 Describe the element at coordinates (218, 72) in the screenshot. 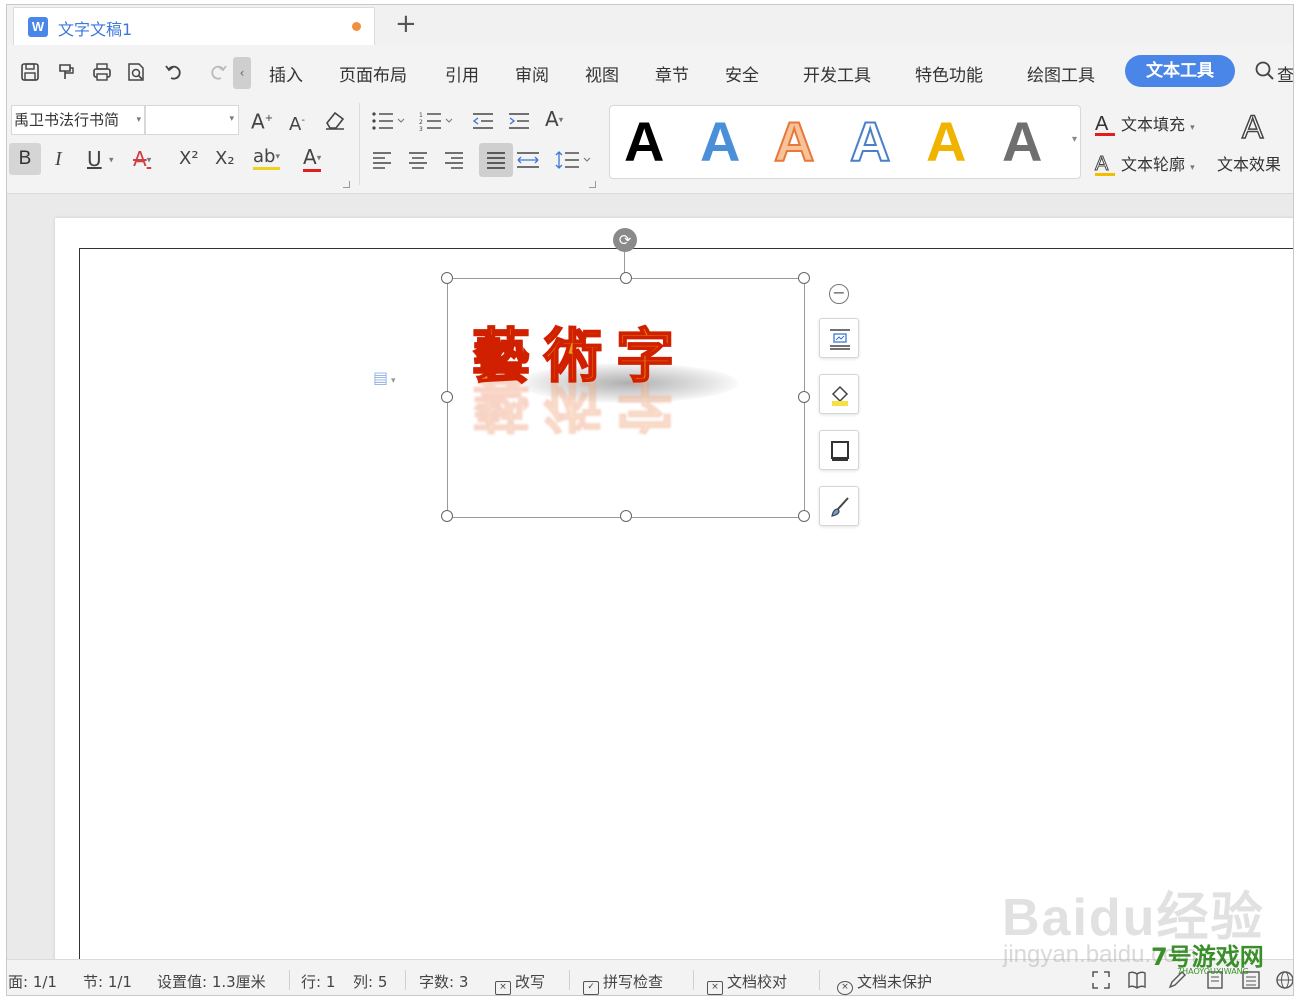

I see `redo-icon` at that location.